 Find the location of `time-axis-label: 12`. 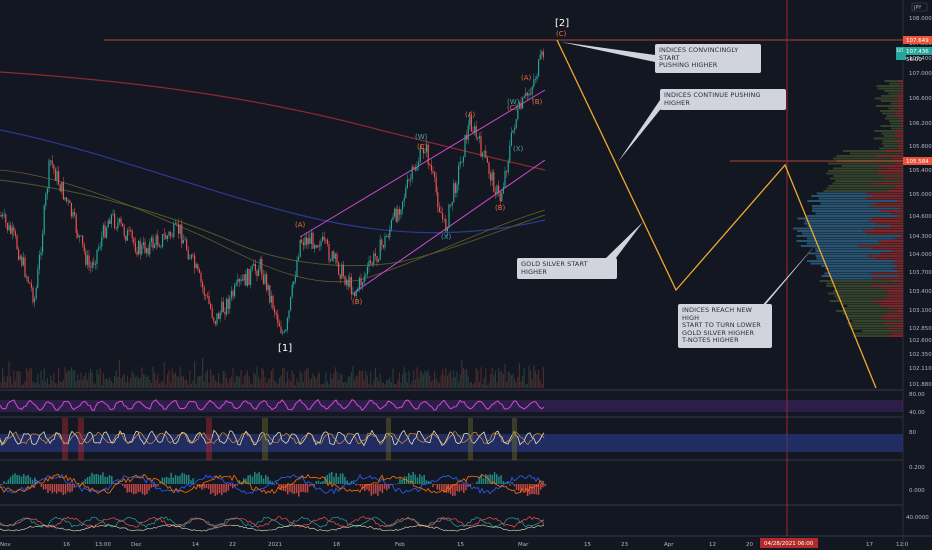

time-axis-label: 12 is located at coordinates (712, 545).